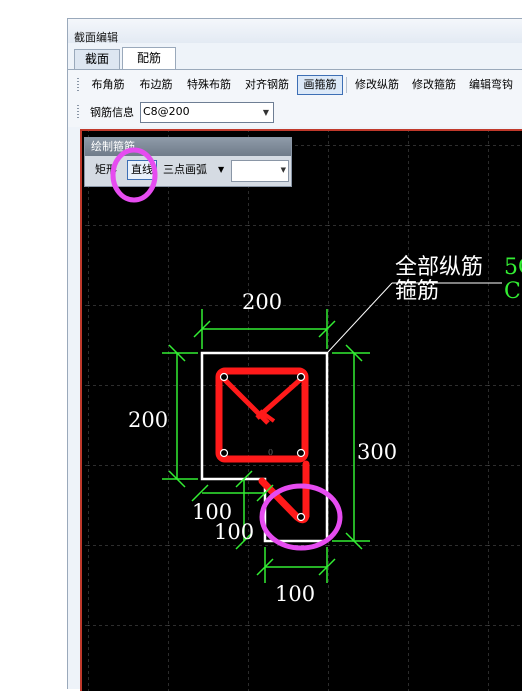 The height and width of the screenshot is (691, 522). I want to click on line-button: 直线, so click(142, 170).